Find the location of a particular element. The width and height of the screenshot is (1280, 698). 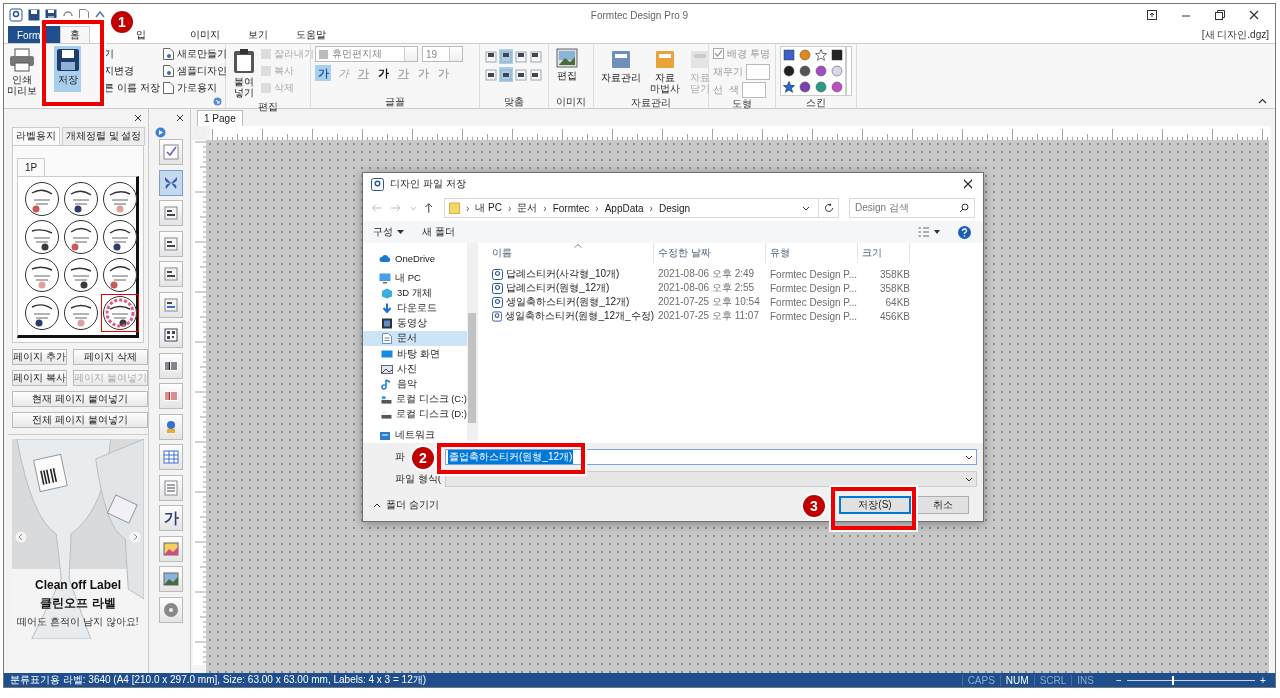

page-button: 페이지 삭제 is located at coordinates (110, 357).